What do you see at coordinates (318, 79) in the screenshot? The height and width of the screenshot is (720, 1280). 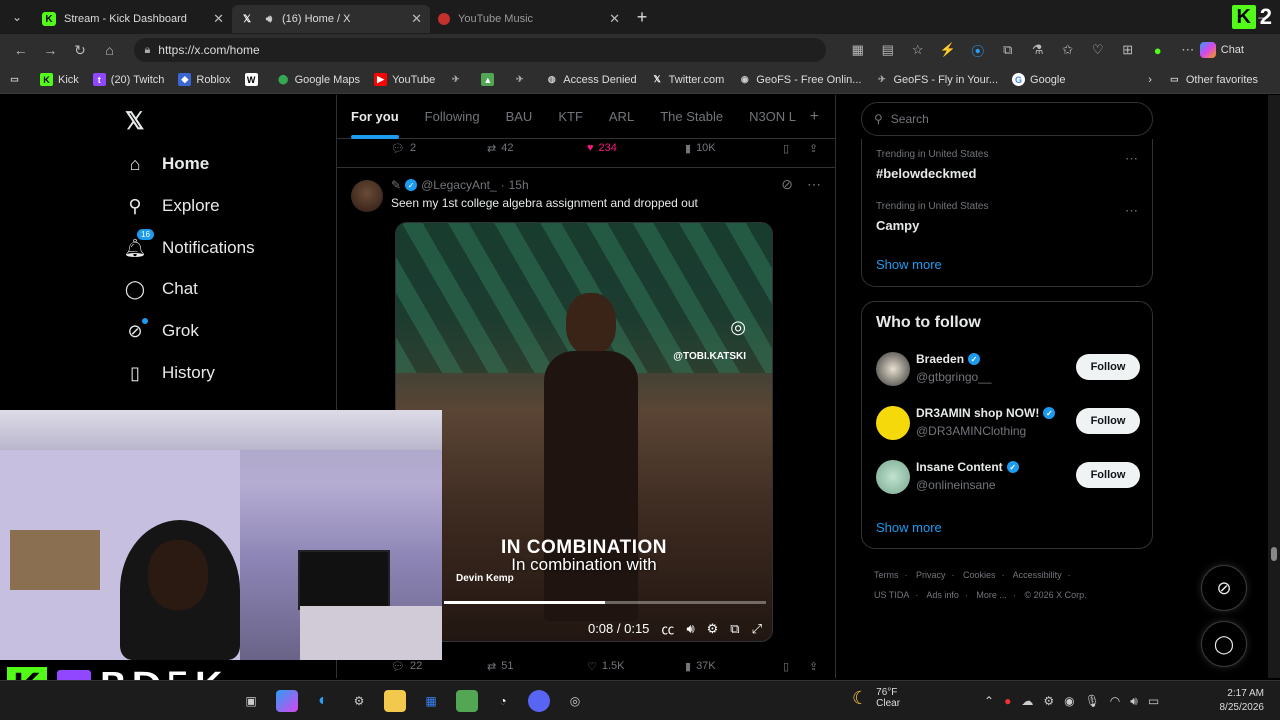 I see `bookmark-google-maps: ⬤ Google Maps` at bounding box center [318, 79].